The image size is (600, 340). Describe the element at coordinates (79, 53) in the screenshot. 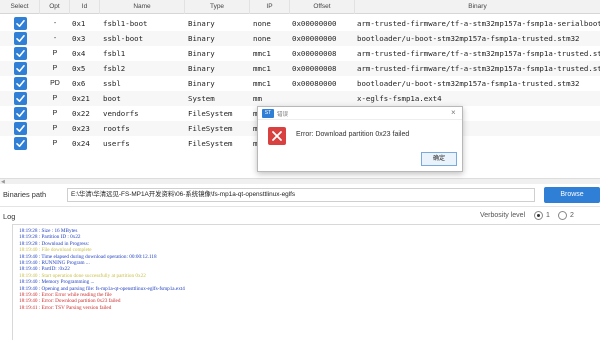

I see `cell-id: 0x4` at that location.